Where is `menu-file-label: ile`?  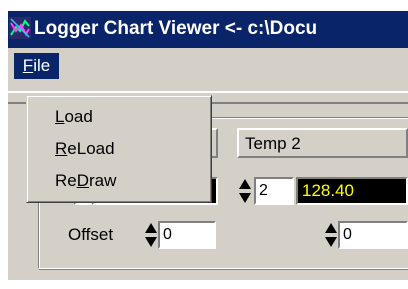 menu-file-label: ile is located at coordinates (42, 65).